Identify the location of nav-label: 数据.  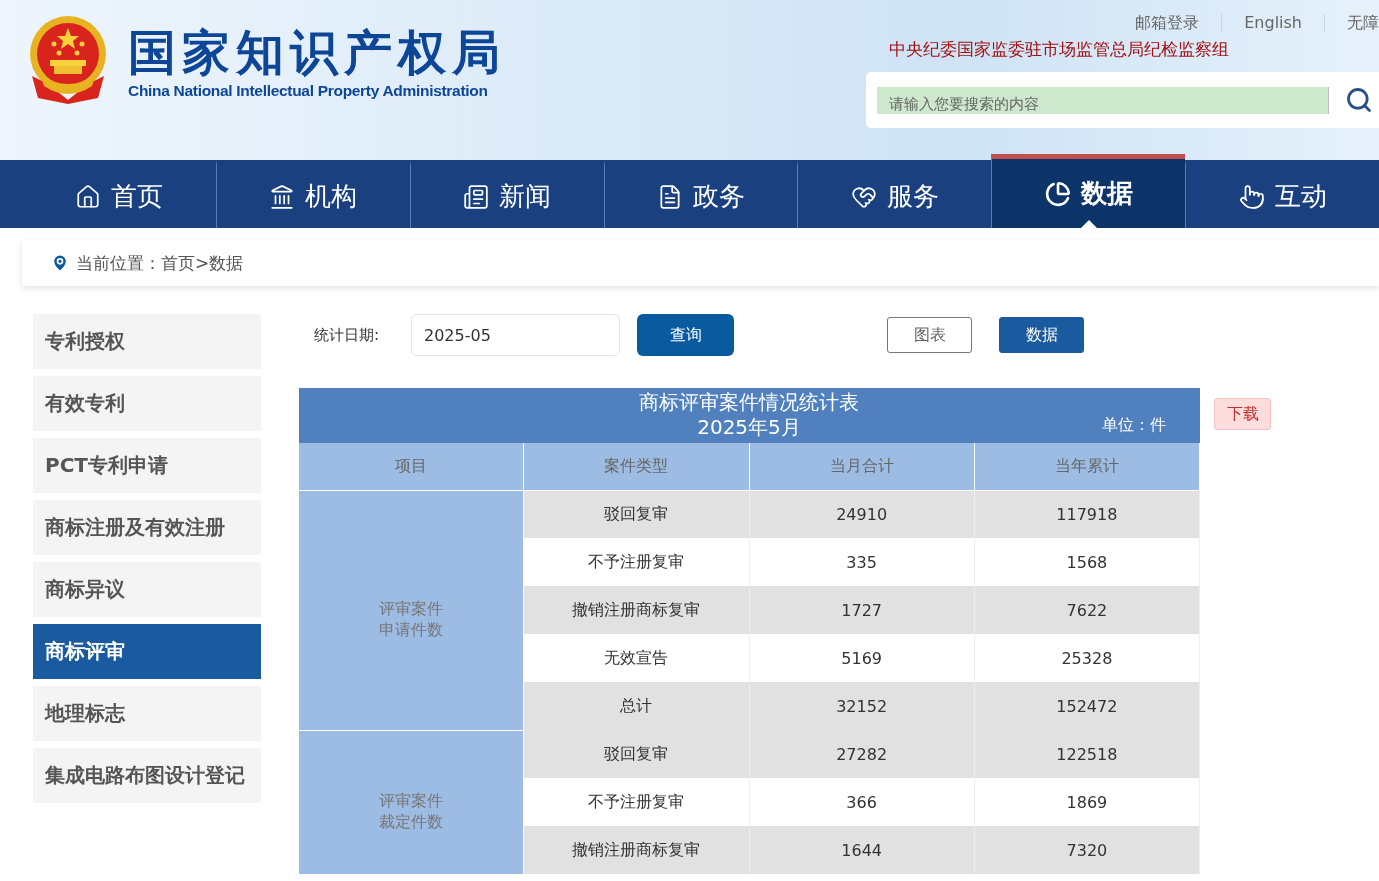
(1106, 193).